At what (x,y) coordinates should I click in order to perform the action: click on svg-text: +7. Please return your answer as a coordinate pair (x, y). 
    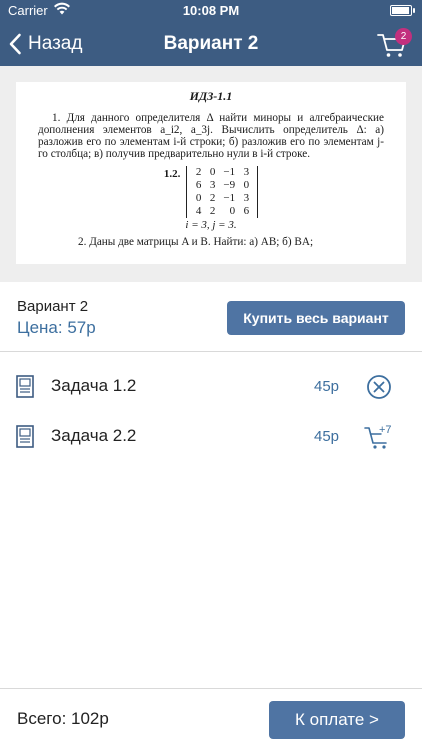
    Looking at the image, I should click on (385, 430).